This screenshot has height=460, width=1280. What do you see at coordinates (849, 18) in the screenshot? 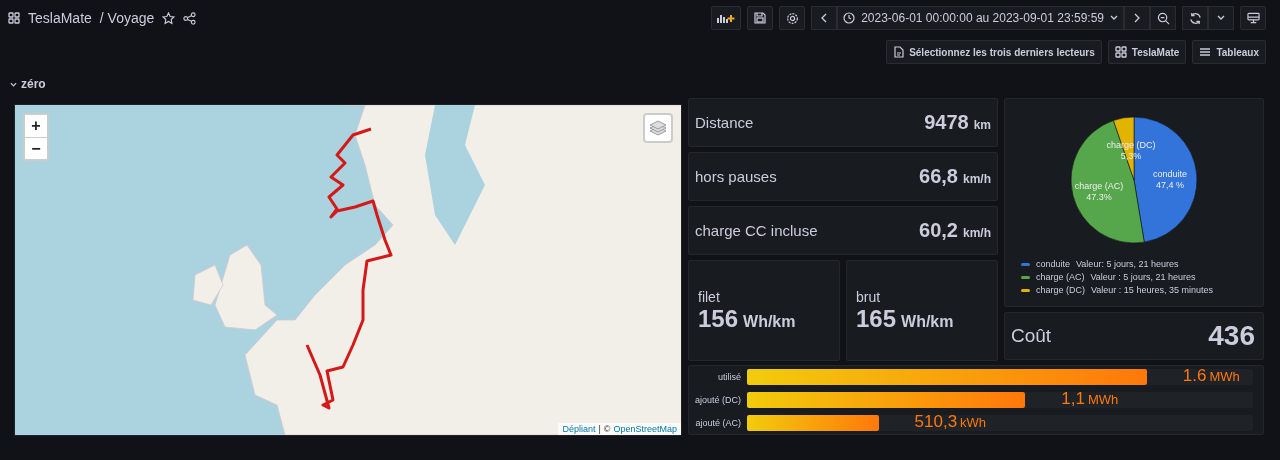
I see `clock-icon` at bounding box center [849, 18].